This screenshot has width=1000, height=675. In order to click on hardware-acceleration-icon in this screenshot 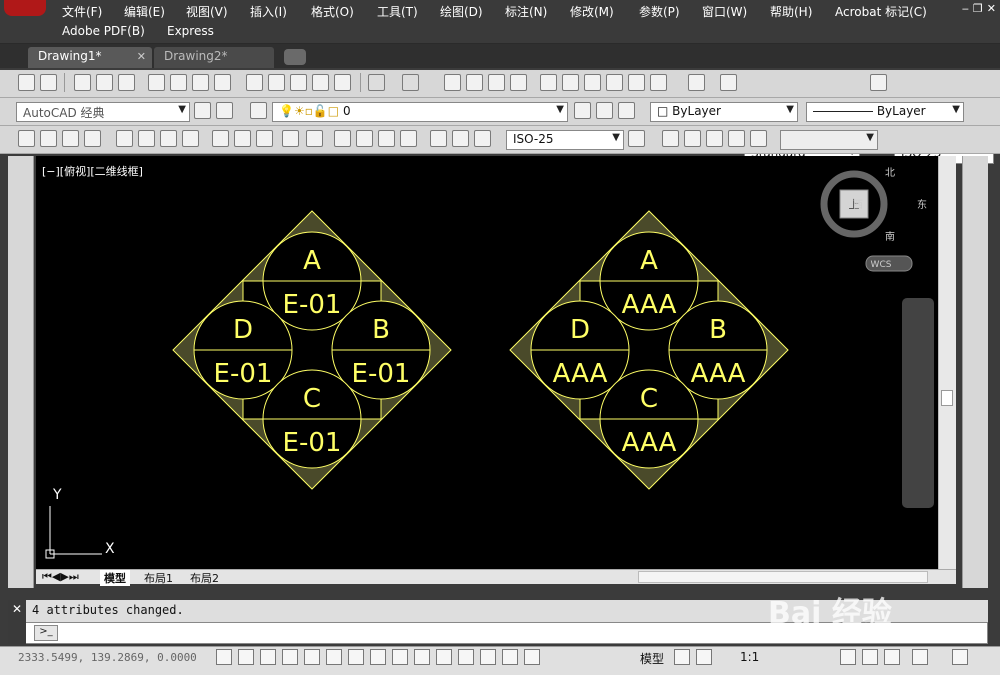, I will do `click(892, 657)`.